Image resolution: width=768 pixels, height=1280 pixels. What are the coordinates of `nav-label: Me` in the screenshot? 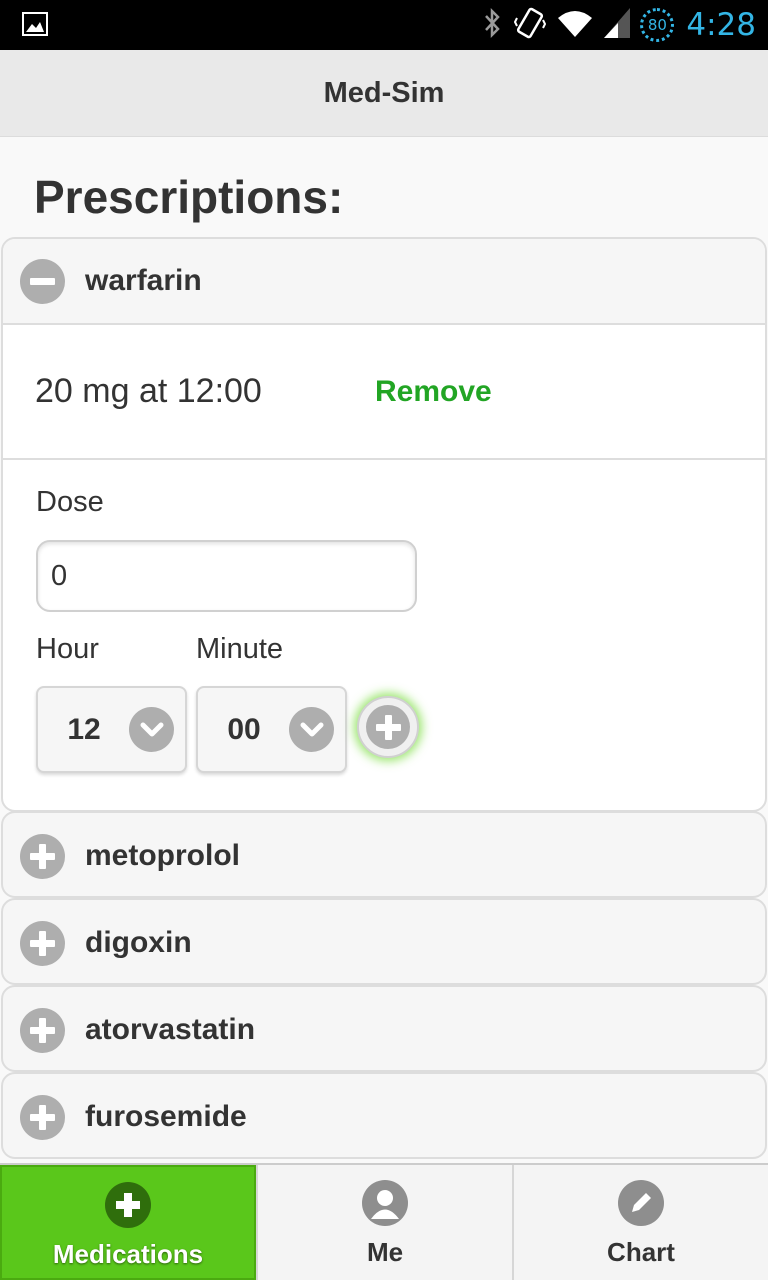 It's located at (385, 1252).